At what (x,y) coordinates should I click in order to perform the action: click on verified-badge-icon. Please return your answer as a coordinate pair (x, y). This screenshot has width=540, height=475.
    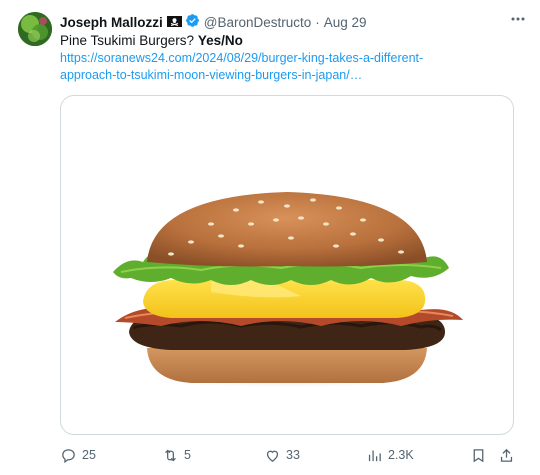
    Looking at the image, I should click on (192, 22).